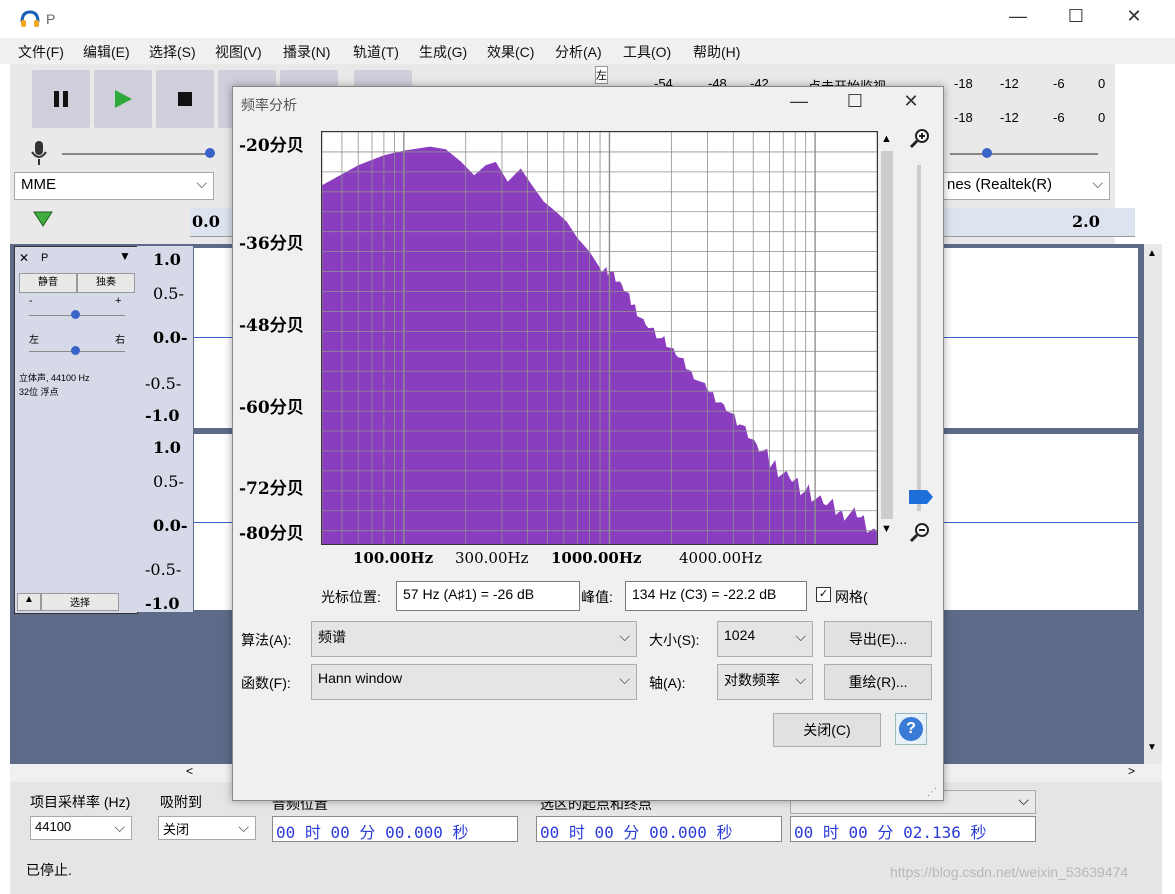  What do you see at coordinates (39, 392) in the screenshot?
I see `track-info-bits: 32位 浮点` at bounding box center [39, 392].